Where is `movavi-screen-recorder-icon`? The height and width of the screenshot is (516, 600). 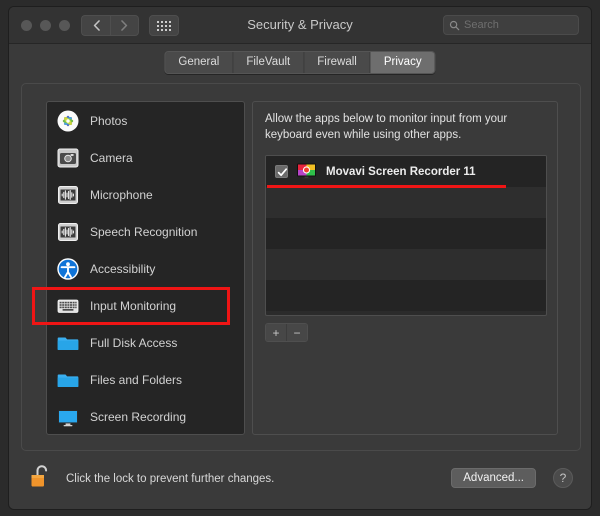 movavi-screen-recorder-icon is located at coordinates (306, 171).